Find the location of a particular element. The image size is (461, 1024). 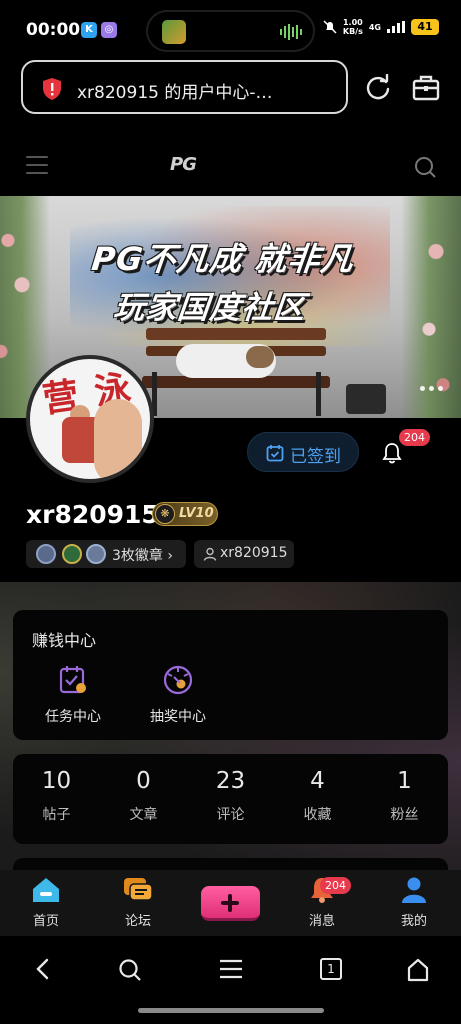

stat-favorites: 4 收藏 is located at coordinates (317, 796).